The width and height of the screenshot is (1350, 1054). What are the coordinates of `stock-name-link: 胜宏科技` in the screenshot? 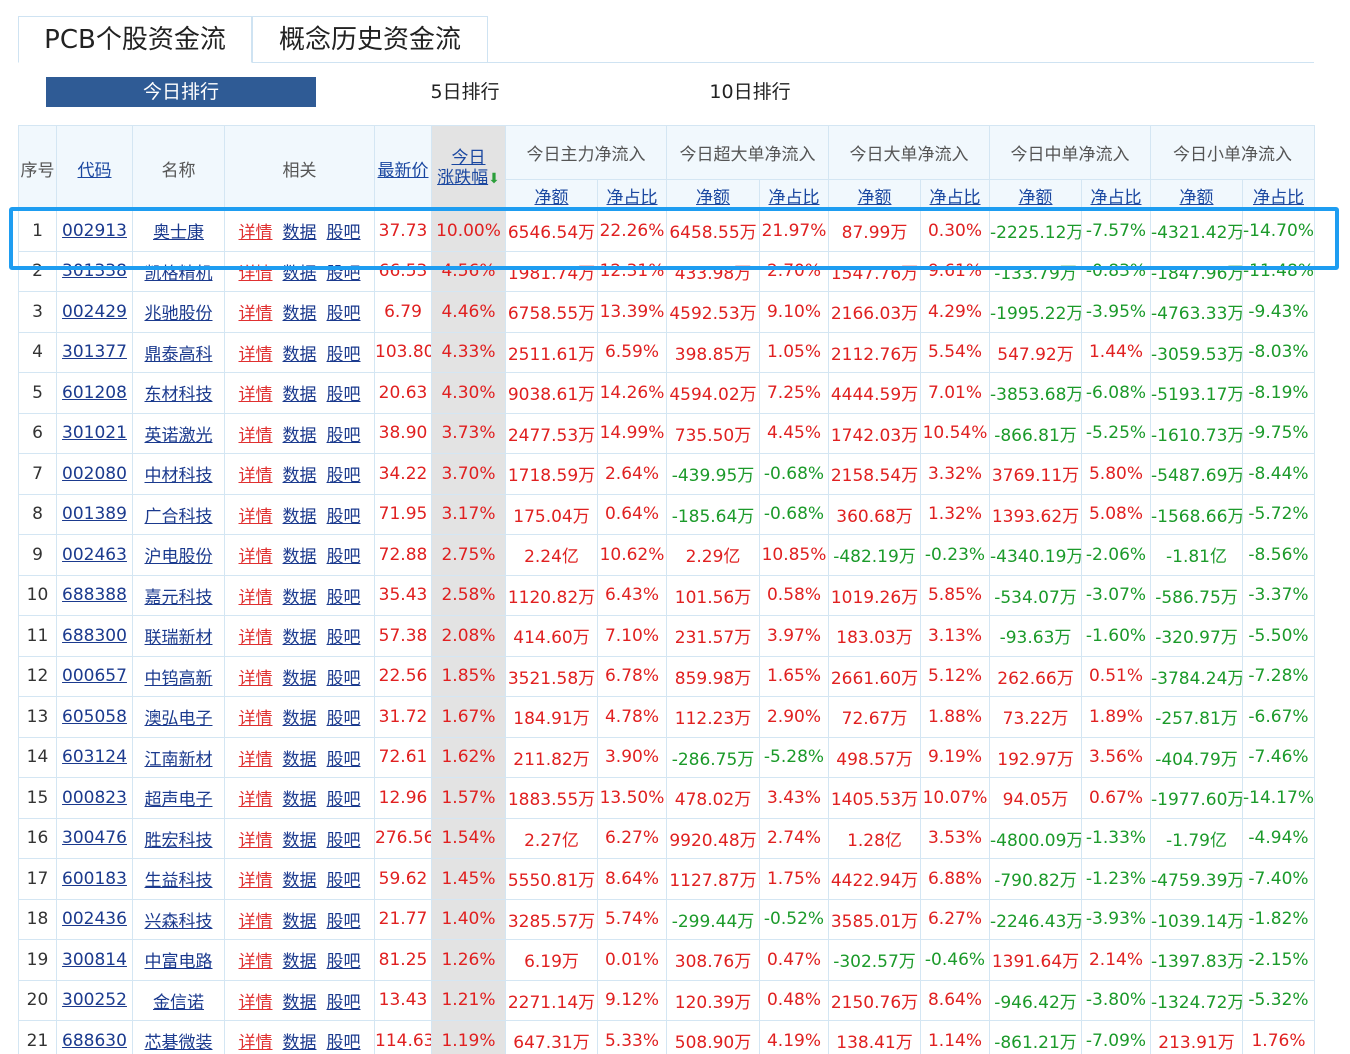 It's located at (179, 841).